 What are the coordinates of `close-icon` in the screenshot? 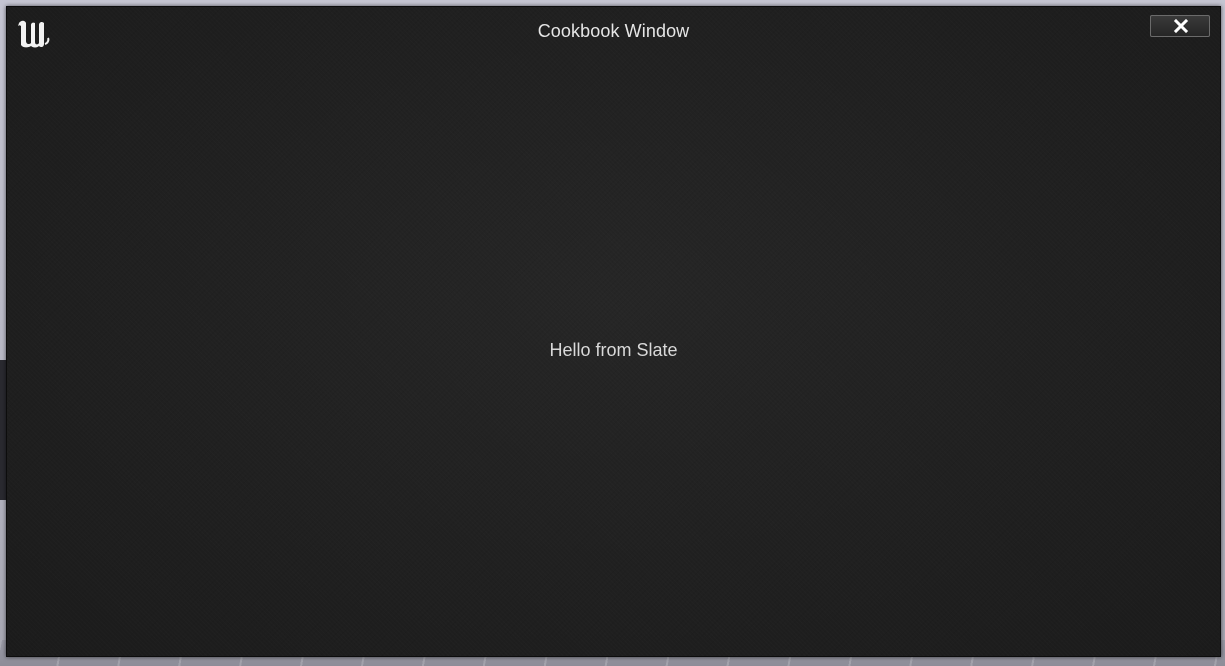 It's located at (1181, 26).